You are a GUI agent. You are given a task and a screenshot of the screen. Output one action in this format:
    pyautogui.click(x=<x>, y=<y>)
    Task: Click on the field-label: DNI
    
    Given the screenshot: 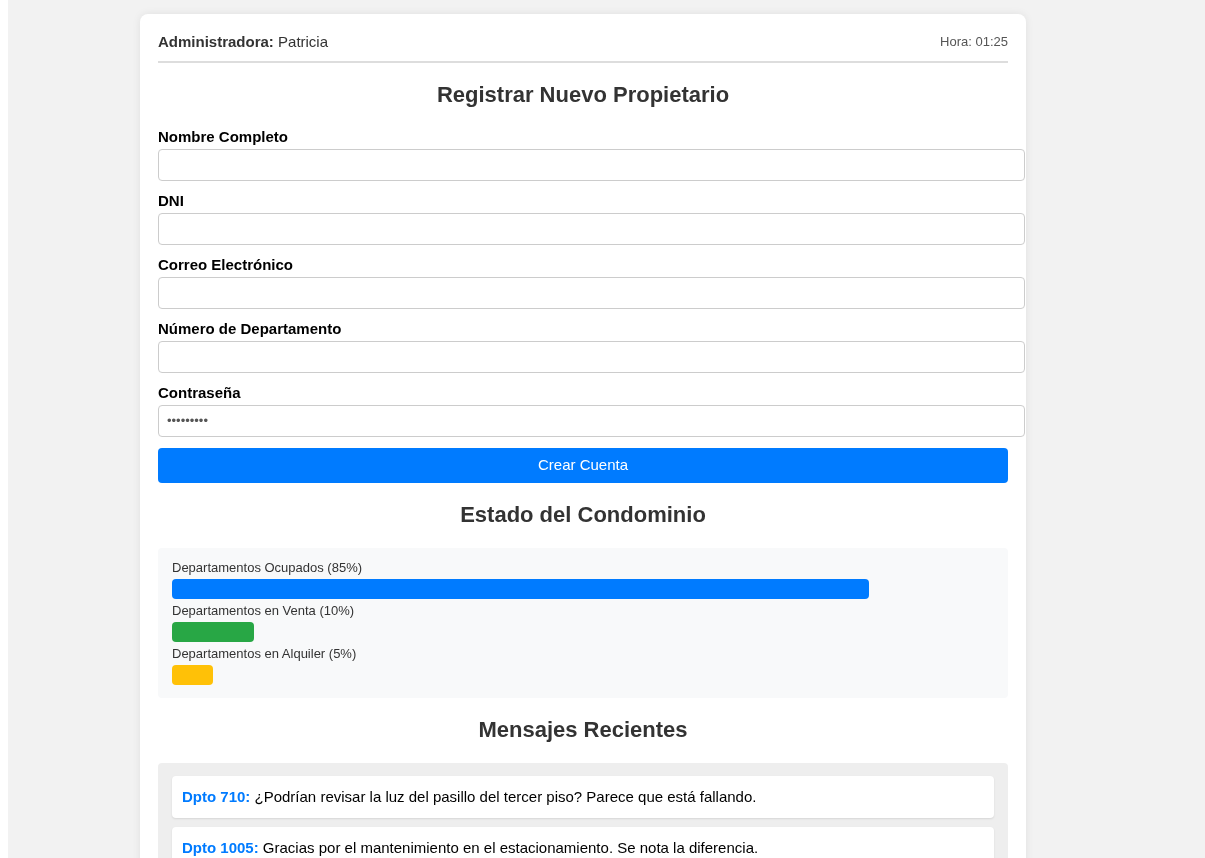 What is the action you would take?
    pyautogui.click(x=171, y=200)
    